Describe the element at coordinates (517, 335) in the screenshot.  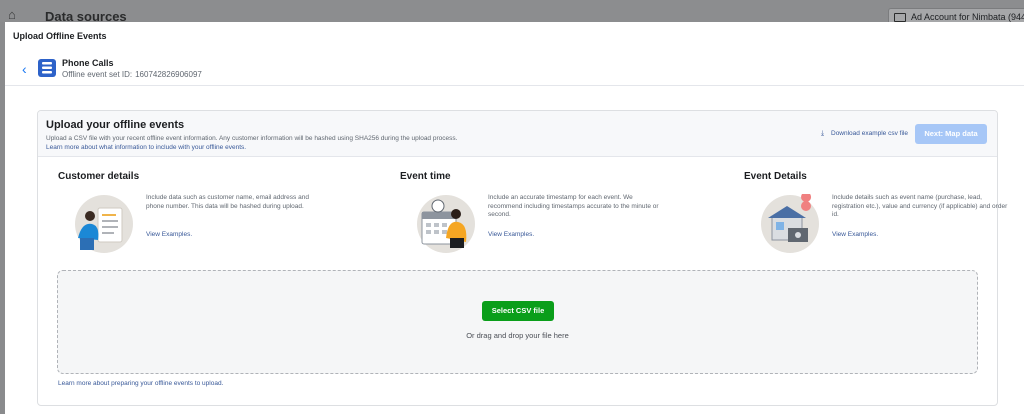
I see `dropzone-hint: Or drag and drop your file here` at that location.